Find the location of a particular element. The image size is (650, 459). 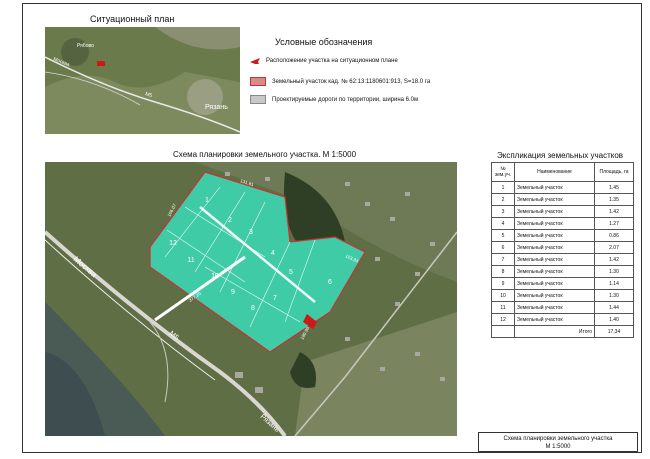

cell-area: 1.40 is located at coordinates (614, 319).